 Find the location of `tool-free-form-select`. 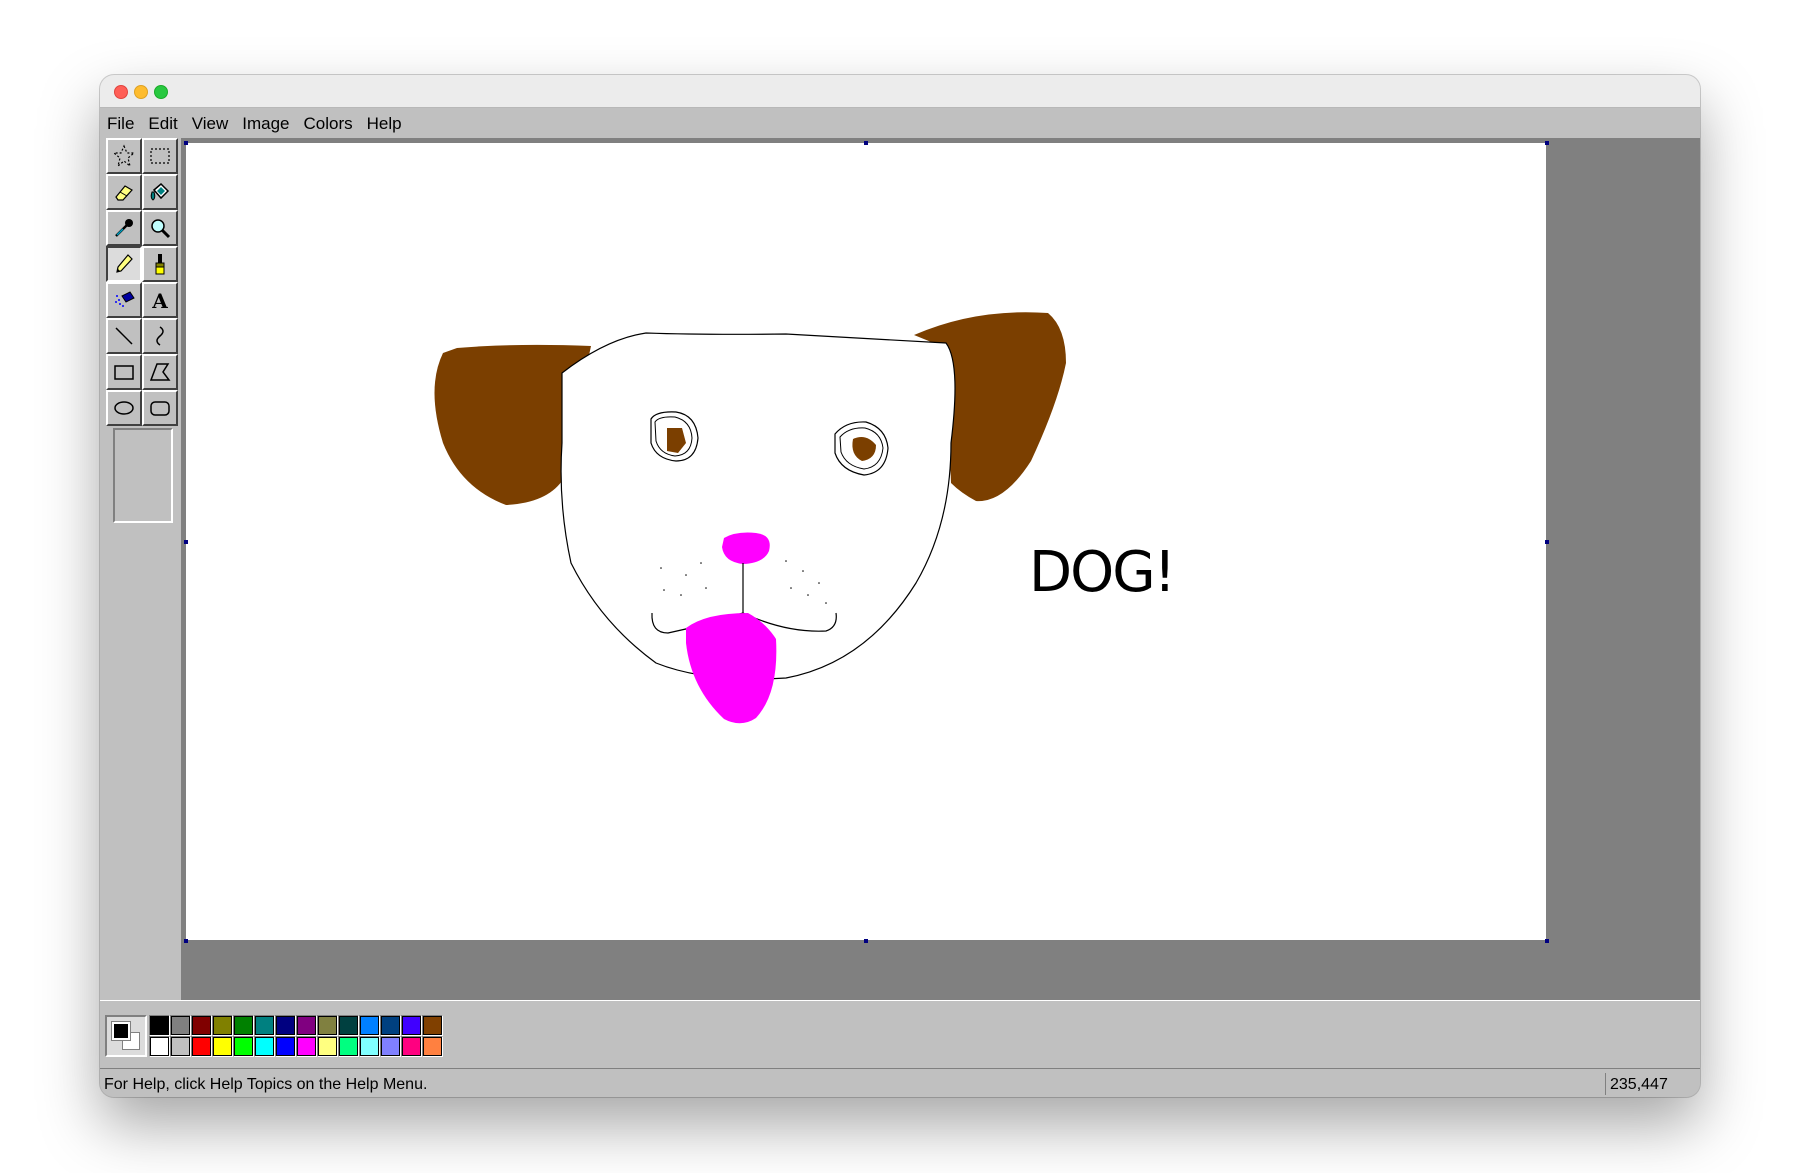

tool-free-form-select is located at coordinates (124, 156).